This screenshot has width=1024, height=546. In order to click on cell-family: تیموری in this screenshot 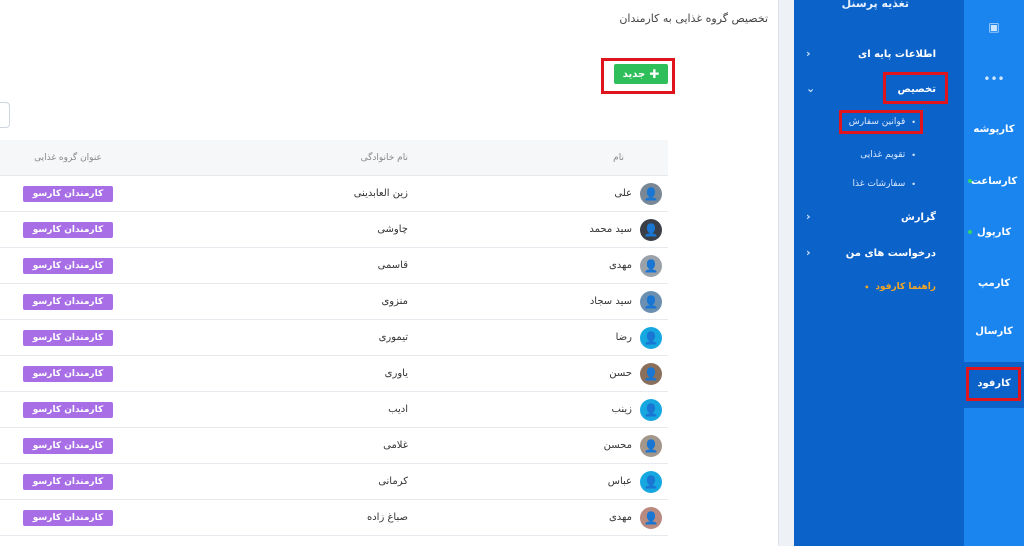, I will do `click(393, 337)`.